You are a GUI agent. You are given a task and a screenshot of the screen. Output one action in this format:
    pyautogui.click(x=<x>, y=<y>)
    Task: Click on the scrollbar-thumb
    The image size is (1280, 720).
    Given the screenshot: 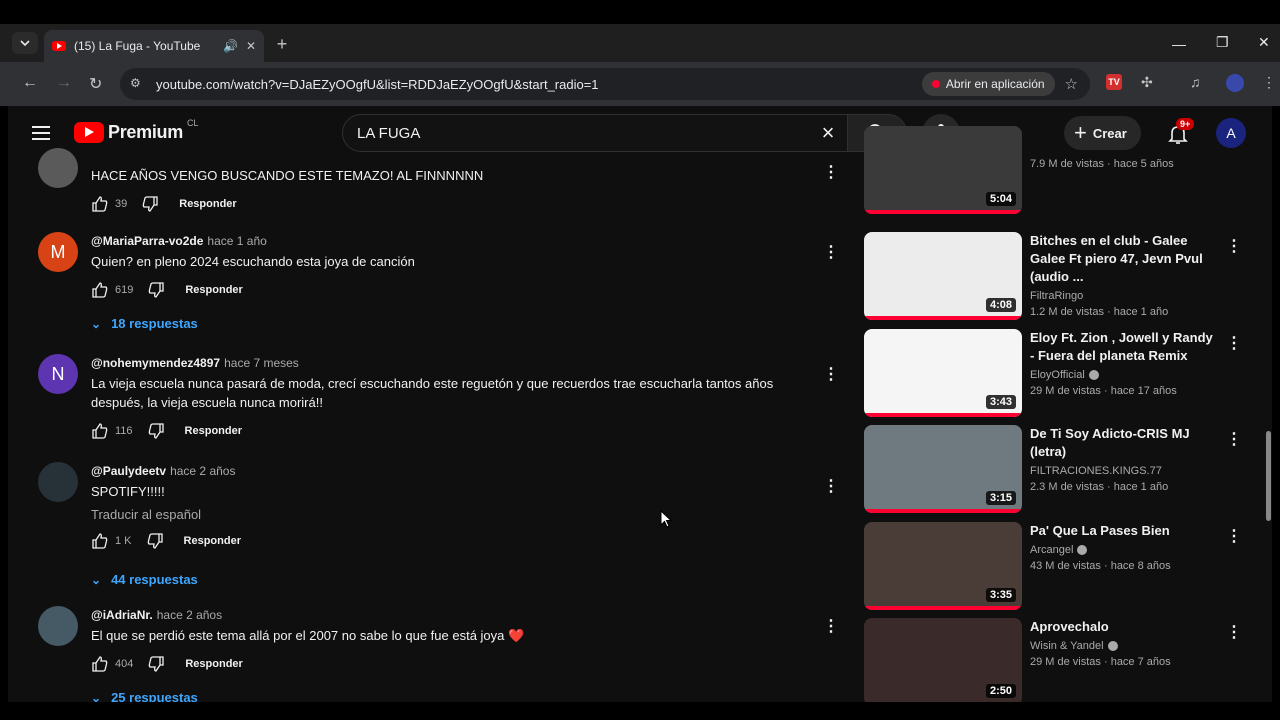 What is the action you would take?
    pyautogui.click(x=1268, y=476)
    